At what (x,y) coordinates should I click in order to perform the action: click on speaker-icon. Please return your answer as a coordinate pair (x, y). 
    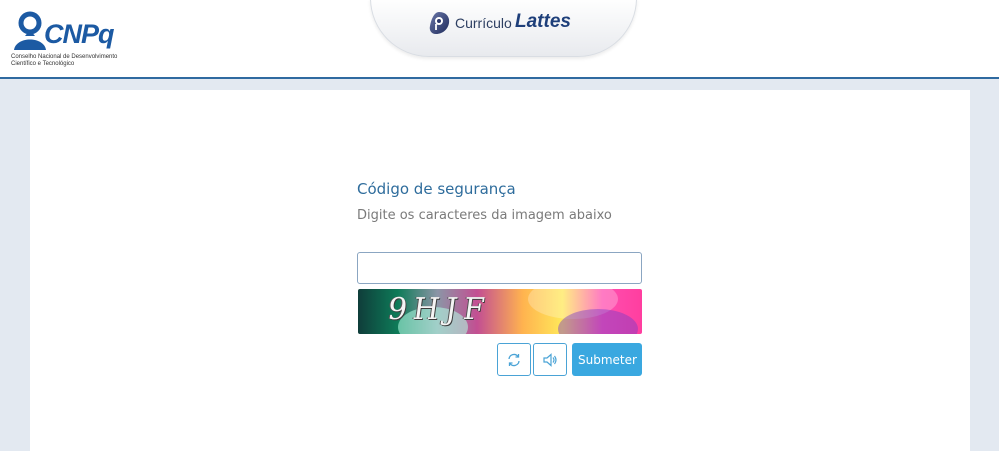
    Looking at the image, I should click on (550, 359).